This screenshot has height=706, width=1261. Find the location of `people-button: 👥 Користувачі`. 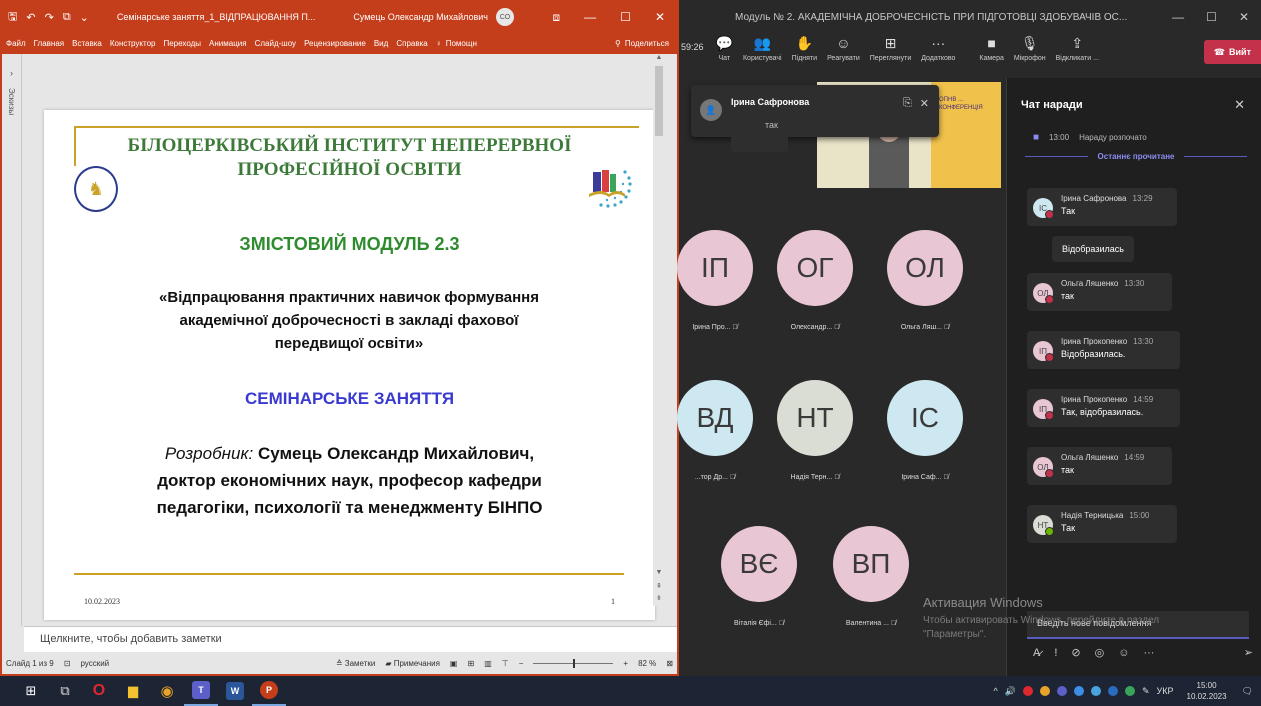

people-button: 👥 Користувачі is located at coordinates (762, 48).